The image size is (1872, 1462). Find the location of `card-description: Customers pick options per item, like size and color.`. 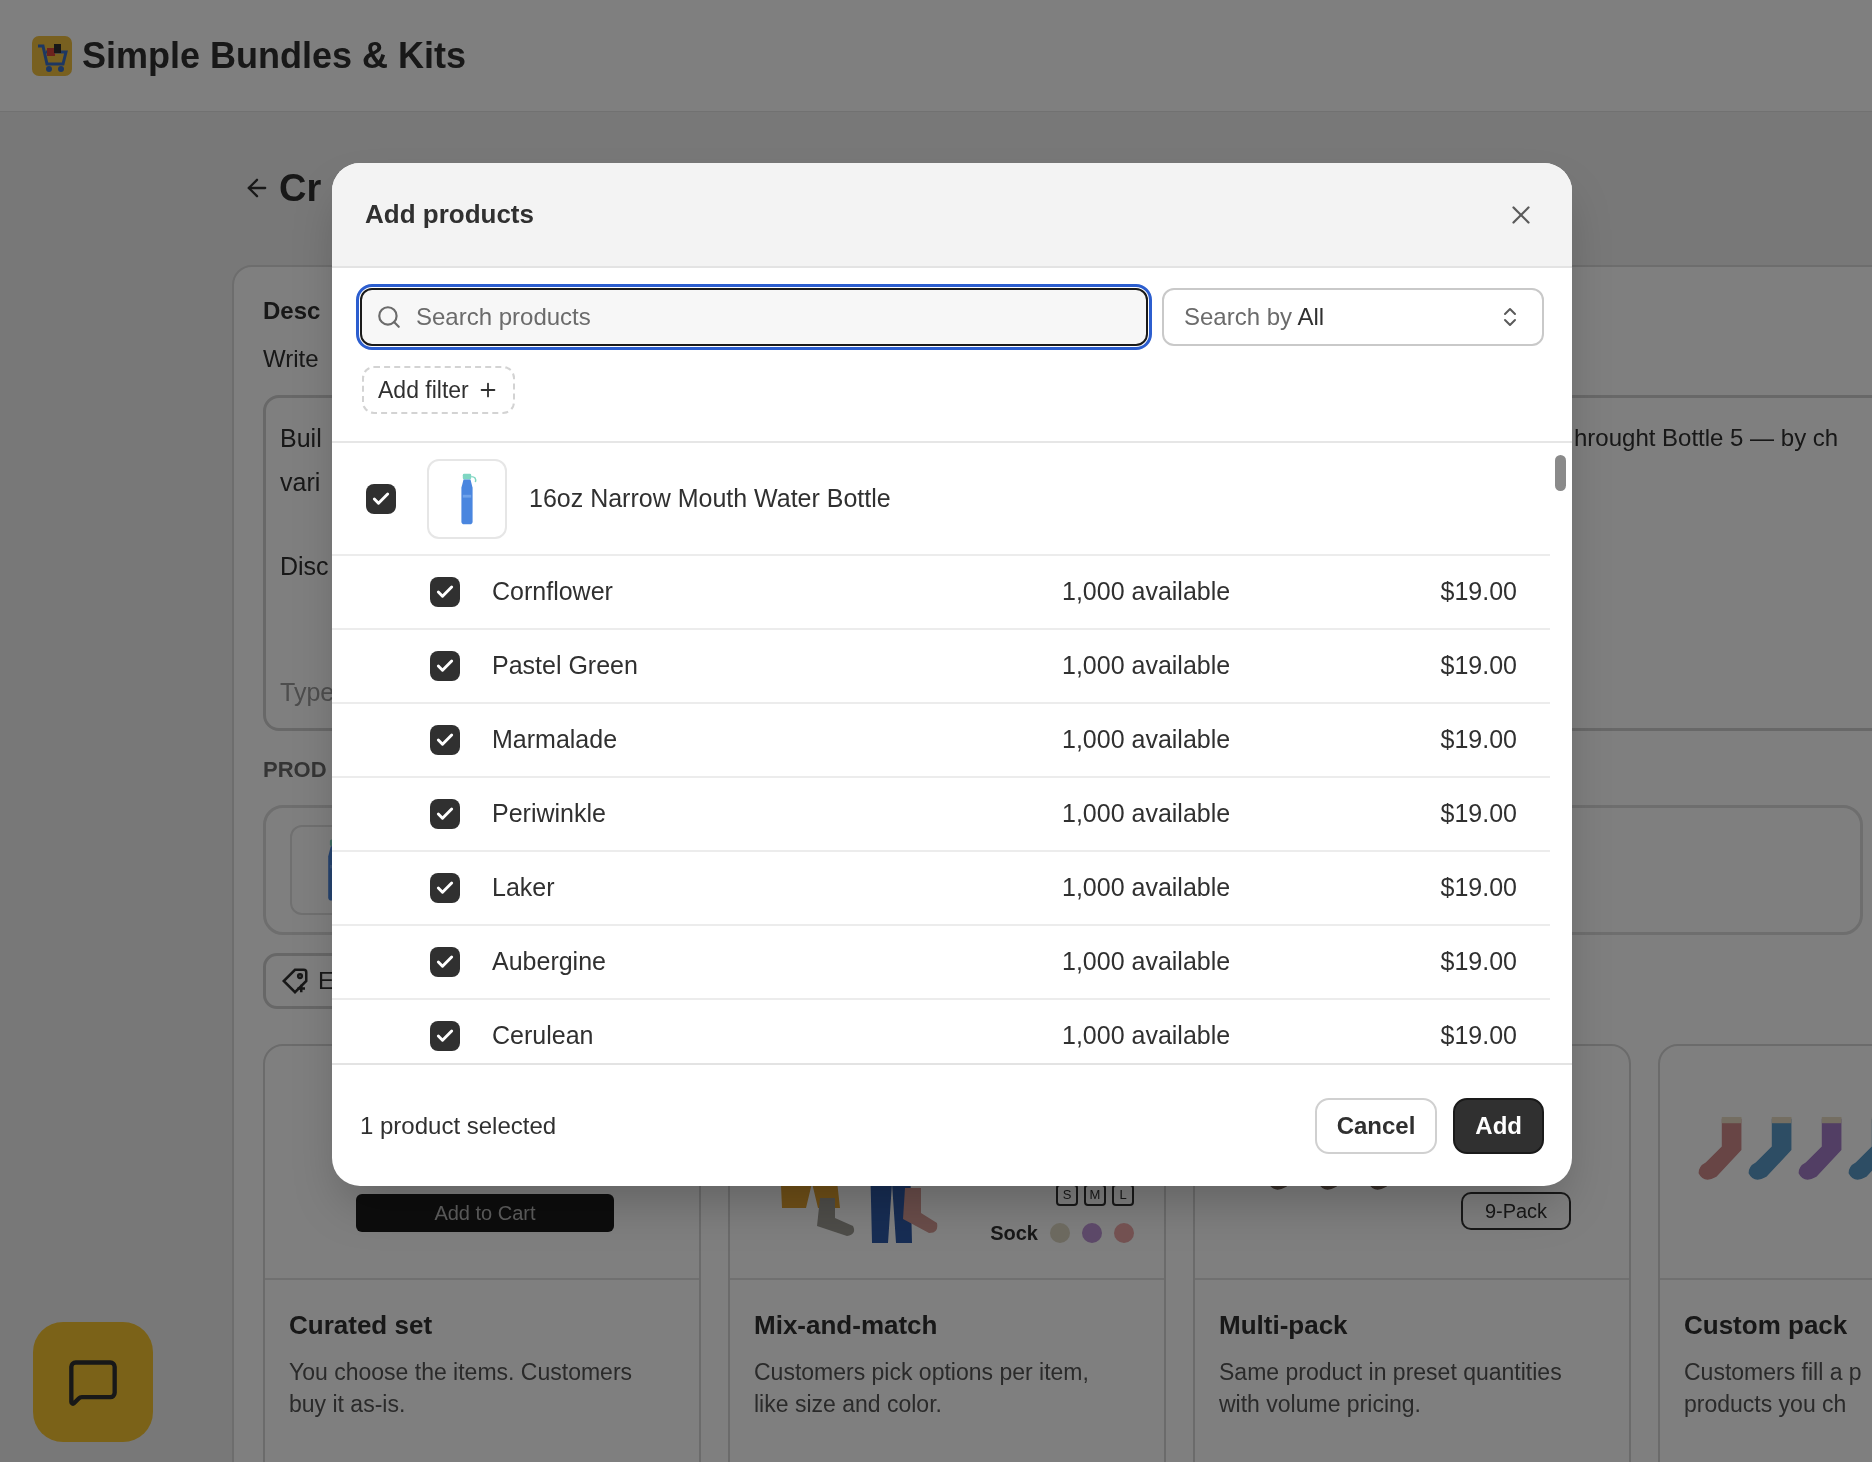

card-description: Customers pick options per item, like size and color. is located at coordinates (921, 1388).